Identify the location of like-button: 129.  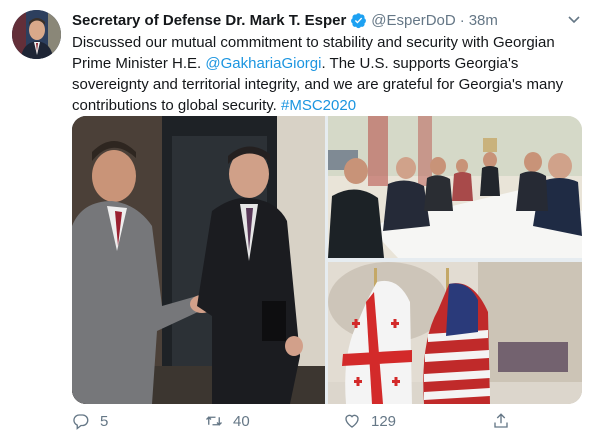
(369, 421).